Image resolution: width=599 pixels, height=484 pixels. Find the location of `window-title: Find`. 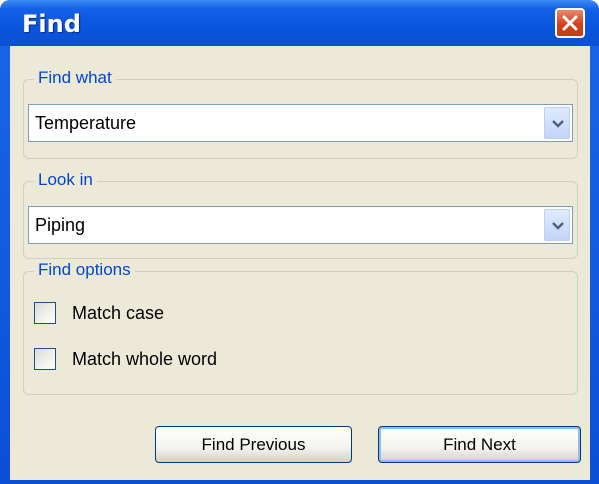

window-title: Find is located at coordinates (51, 24).